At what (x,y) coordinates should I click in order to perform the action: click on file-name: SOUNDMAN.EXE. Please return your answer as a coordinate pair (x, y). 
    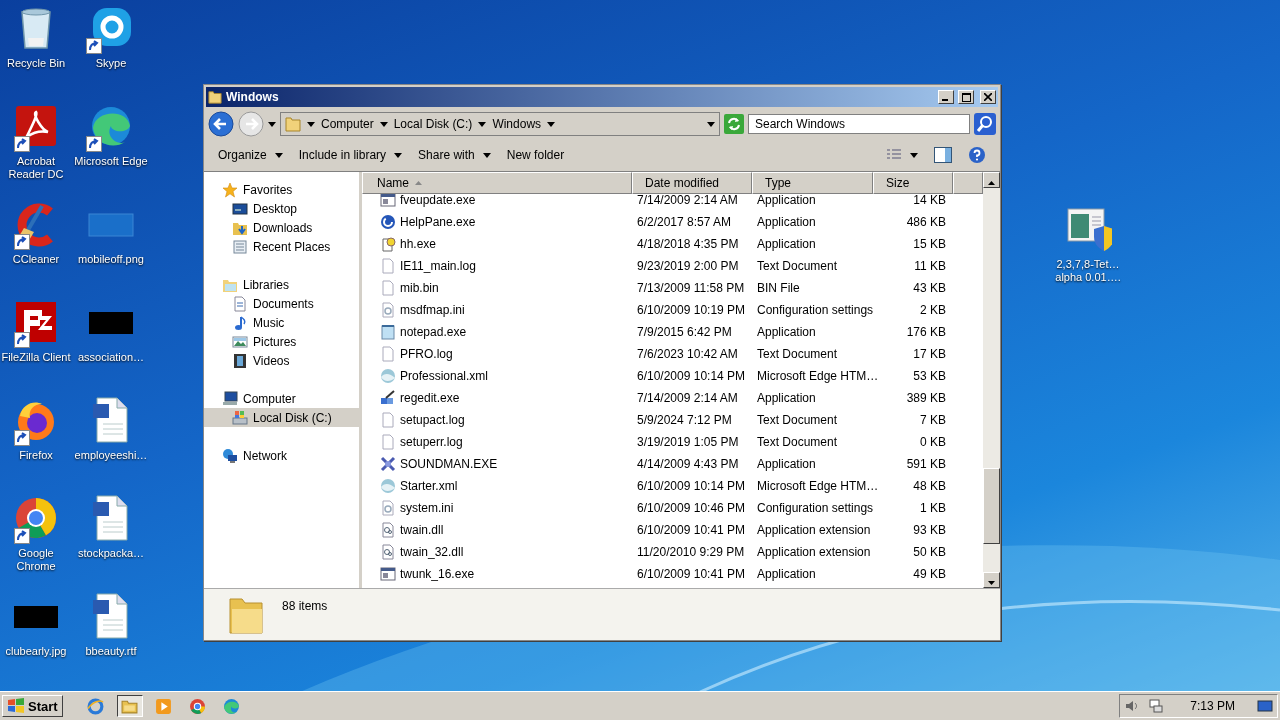
    Looking at the image, I should click on (449, 464).